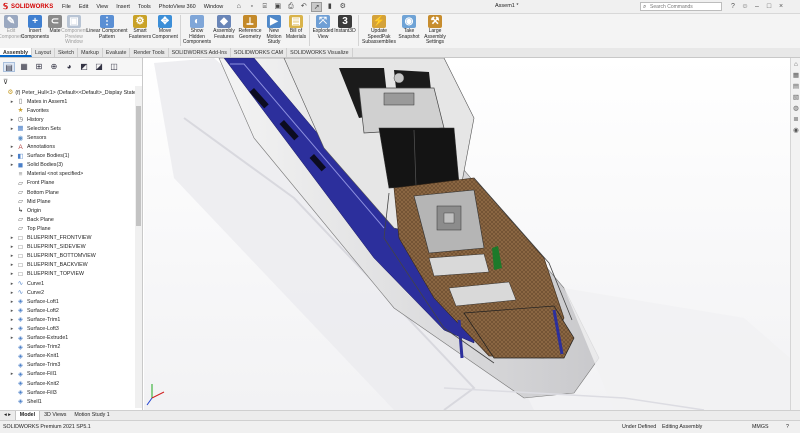 This screenshot has width=800, height=433. Describe the element at coordinates (43, 52) in the screenshot. I see `tab-layout: Layout` at that location.